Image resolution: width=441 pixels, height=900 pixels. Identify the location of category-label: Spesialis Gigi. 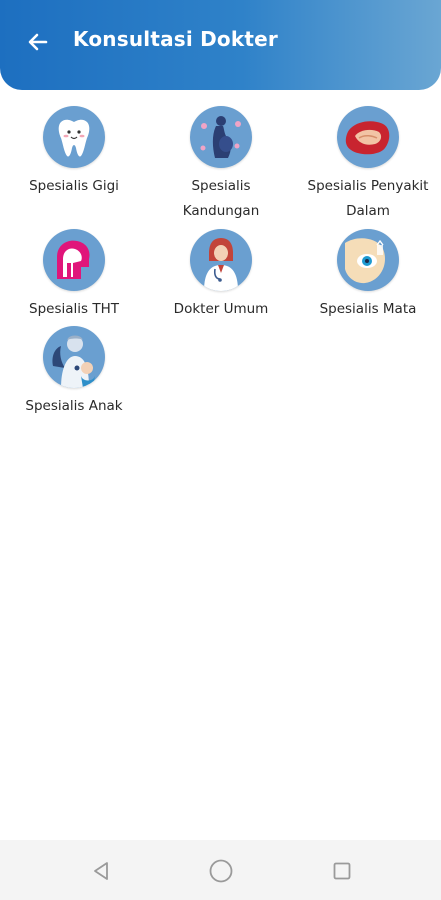
(74, 186).